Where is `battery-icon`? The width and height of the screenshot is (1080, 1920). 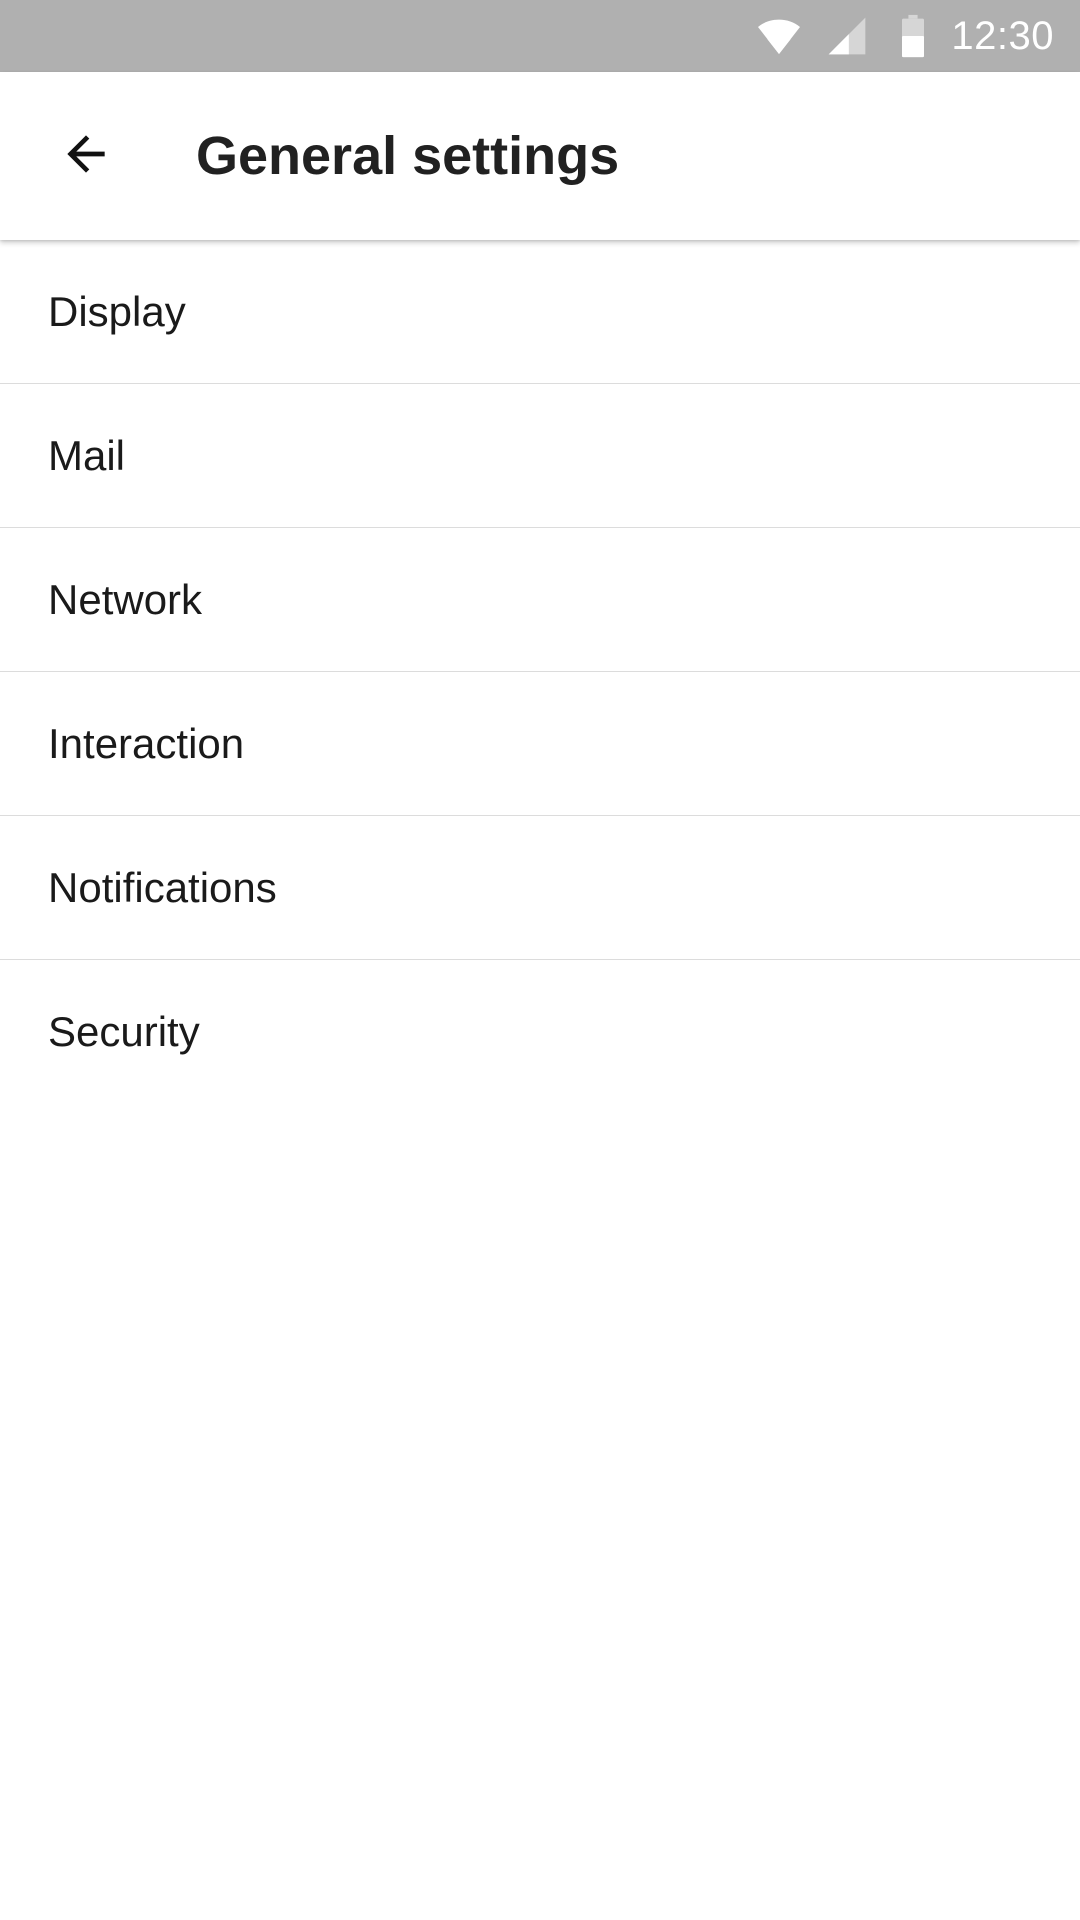
battery-icon is located at coordinates (913, 36).